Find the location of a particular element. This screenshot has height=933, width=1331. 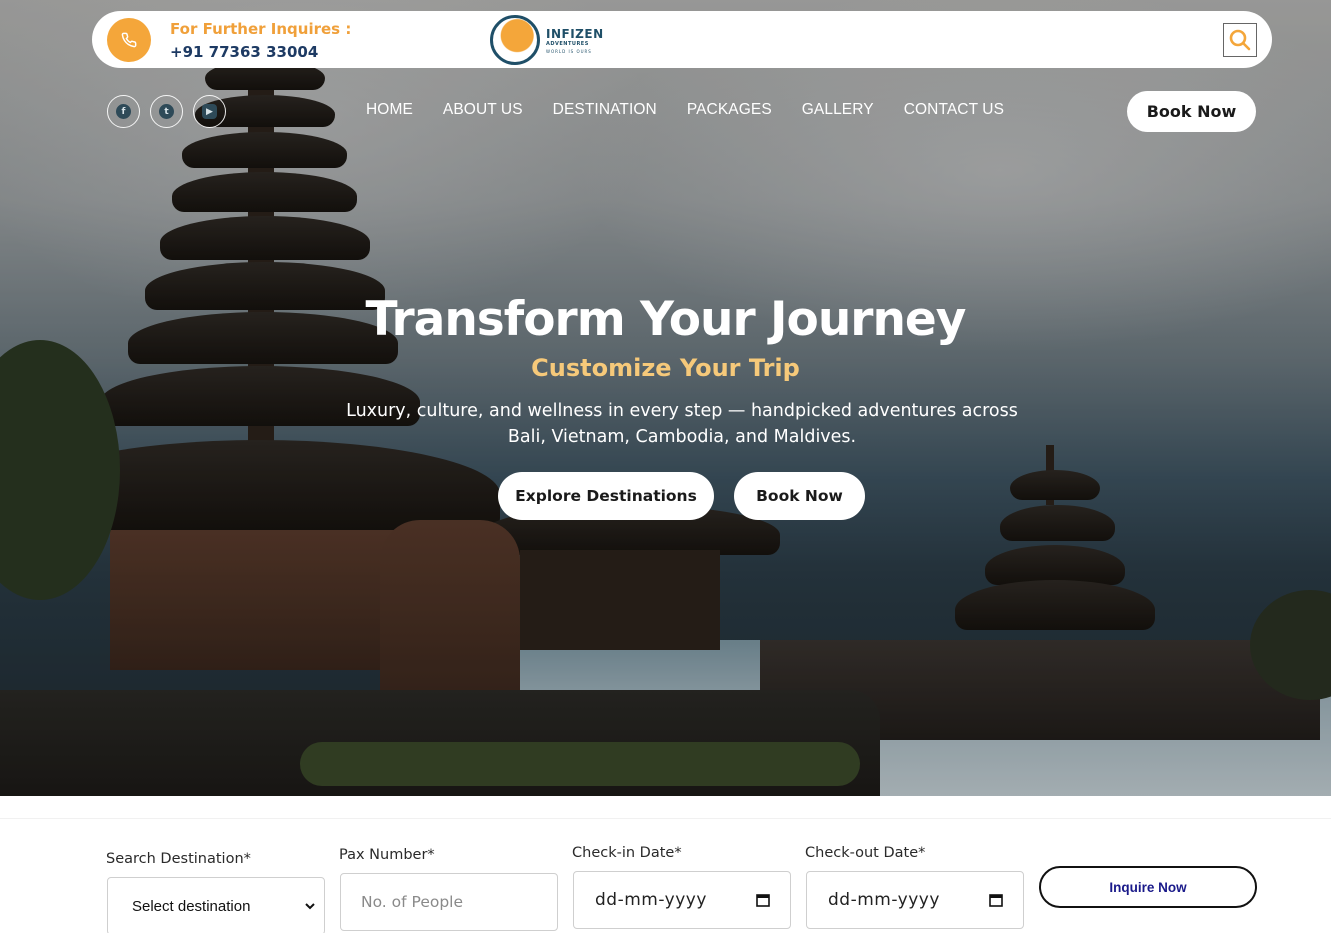

nav-destination: DESTINATION is located at coordinates (605, 110).